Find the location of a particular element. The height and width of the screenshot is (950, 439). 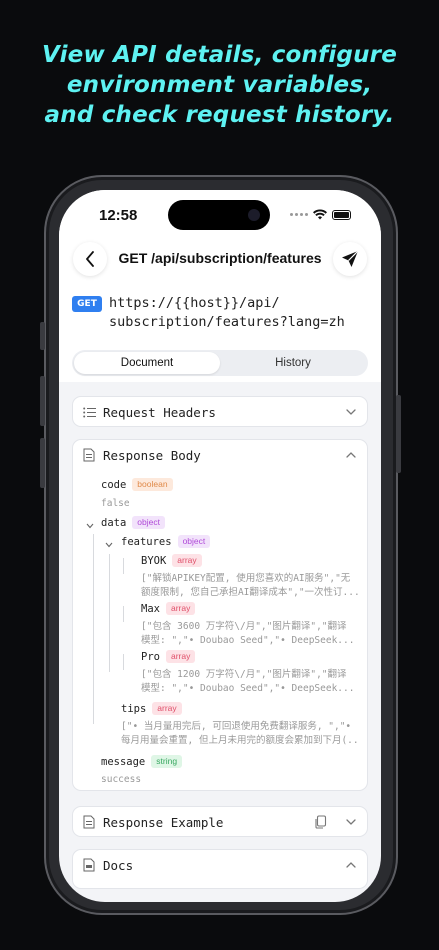

field-code: code boolean is located at coordinates (137, 484).